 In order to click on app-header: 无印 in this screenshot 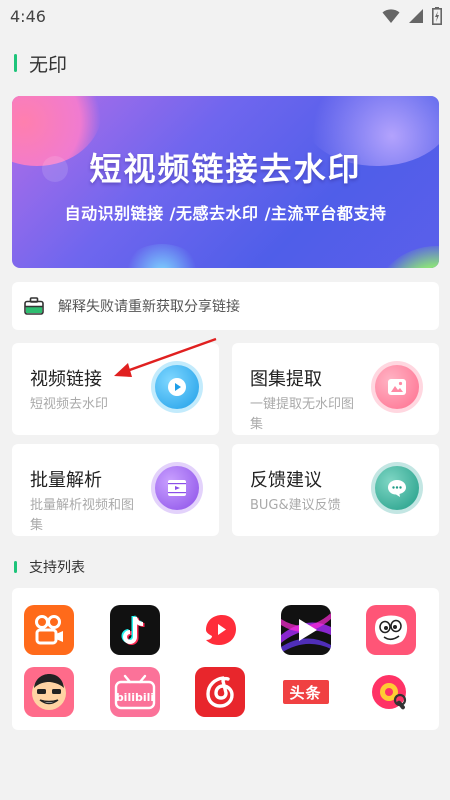, I will do `click(41, 64)`.